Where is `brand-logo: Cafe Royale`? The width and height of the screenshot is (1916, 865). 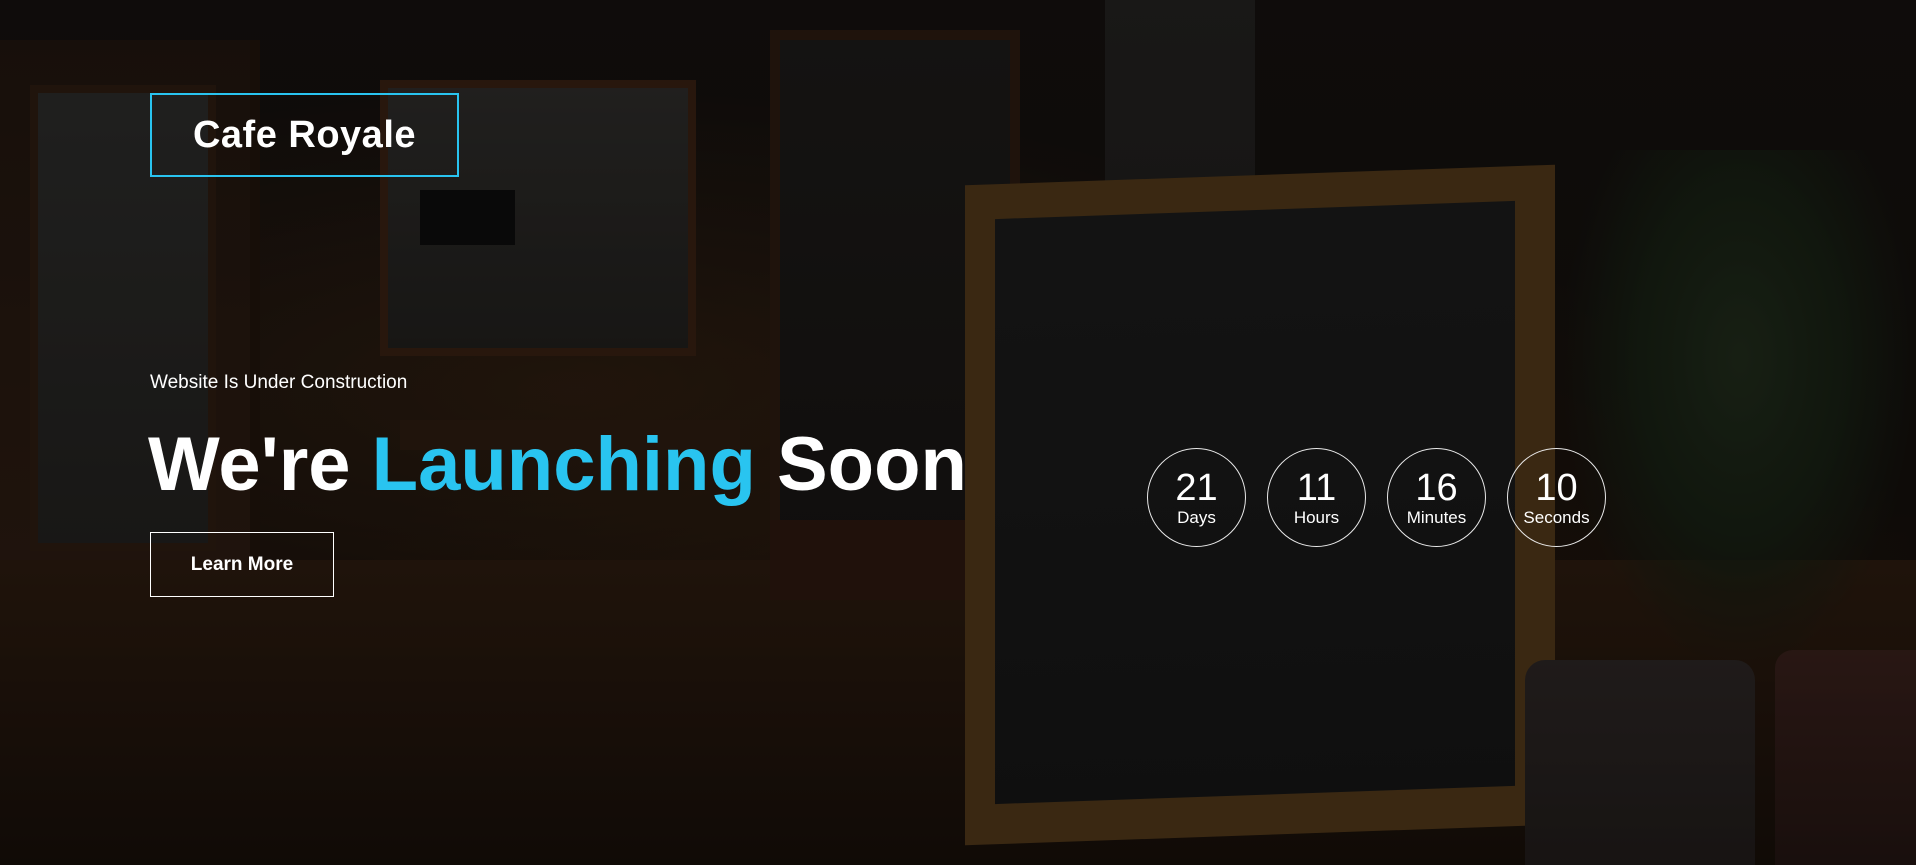 brand-logo: Cafe Royale is located at coordinates (304, 135).